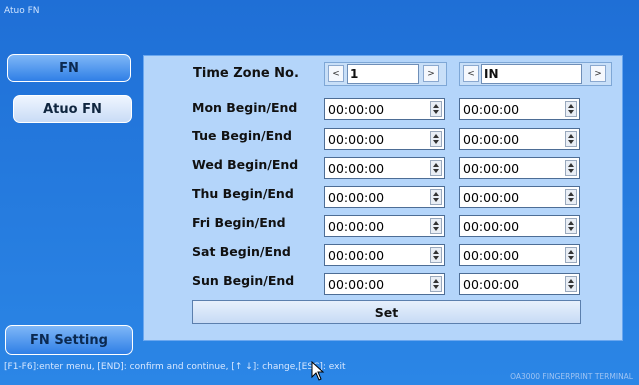 The height and width of the screenshot is (385, 639). Describe the element at coordinates (471, 73) in the screenshot. I see `direction-prev-button: <` at that location.